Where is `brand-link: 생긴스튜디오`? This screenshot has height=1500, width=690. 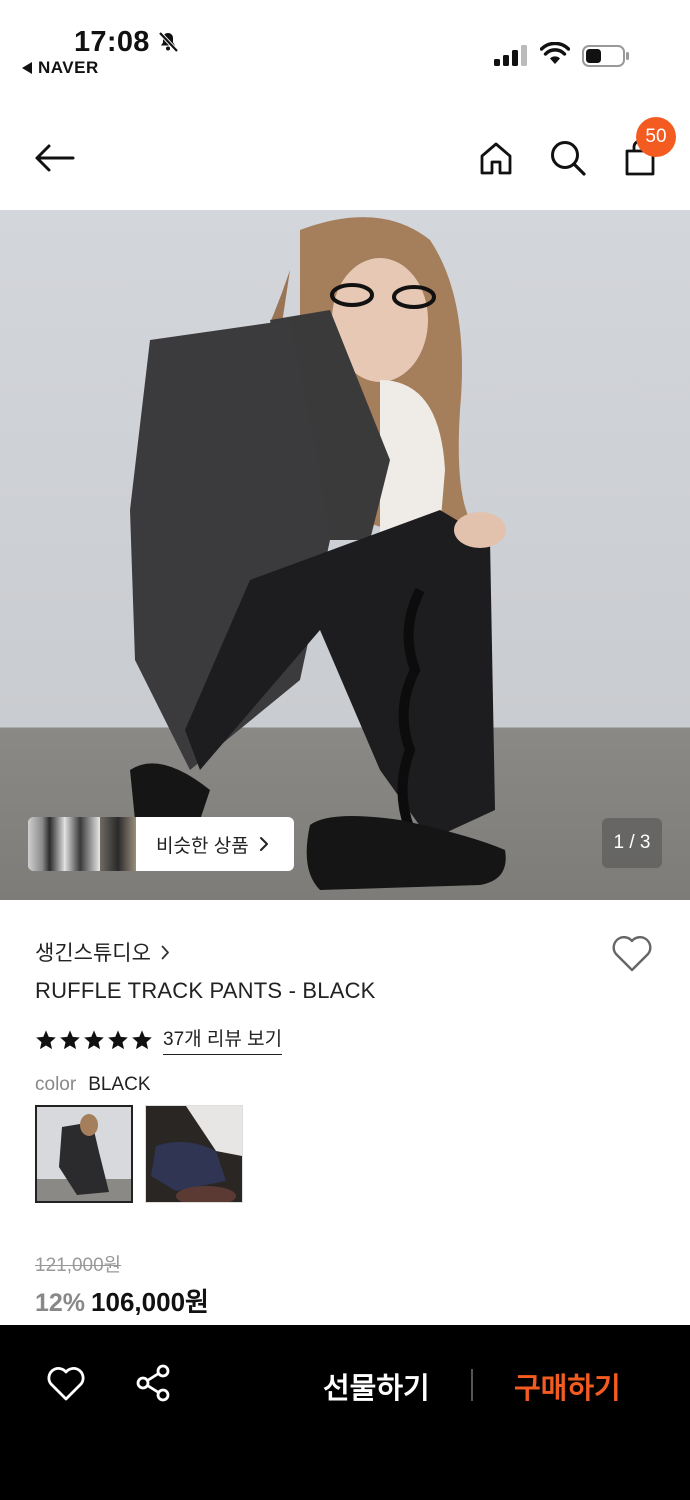 brand-link: 생긴스튜디오 is located at coordinates (102, 952).